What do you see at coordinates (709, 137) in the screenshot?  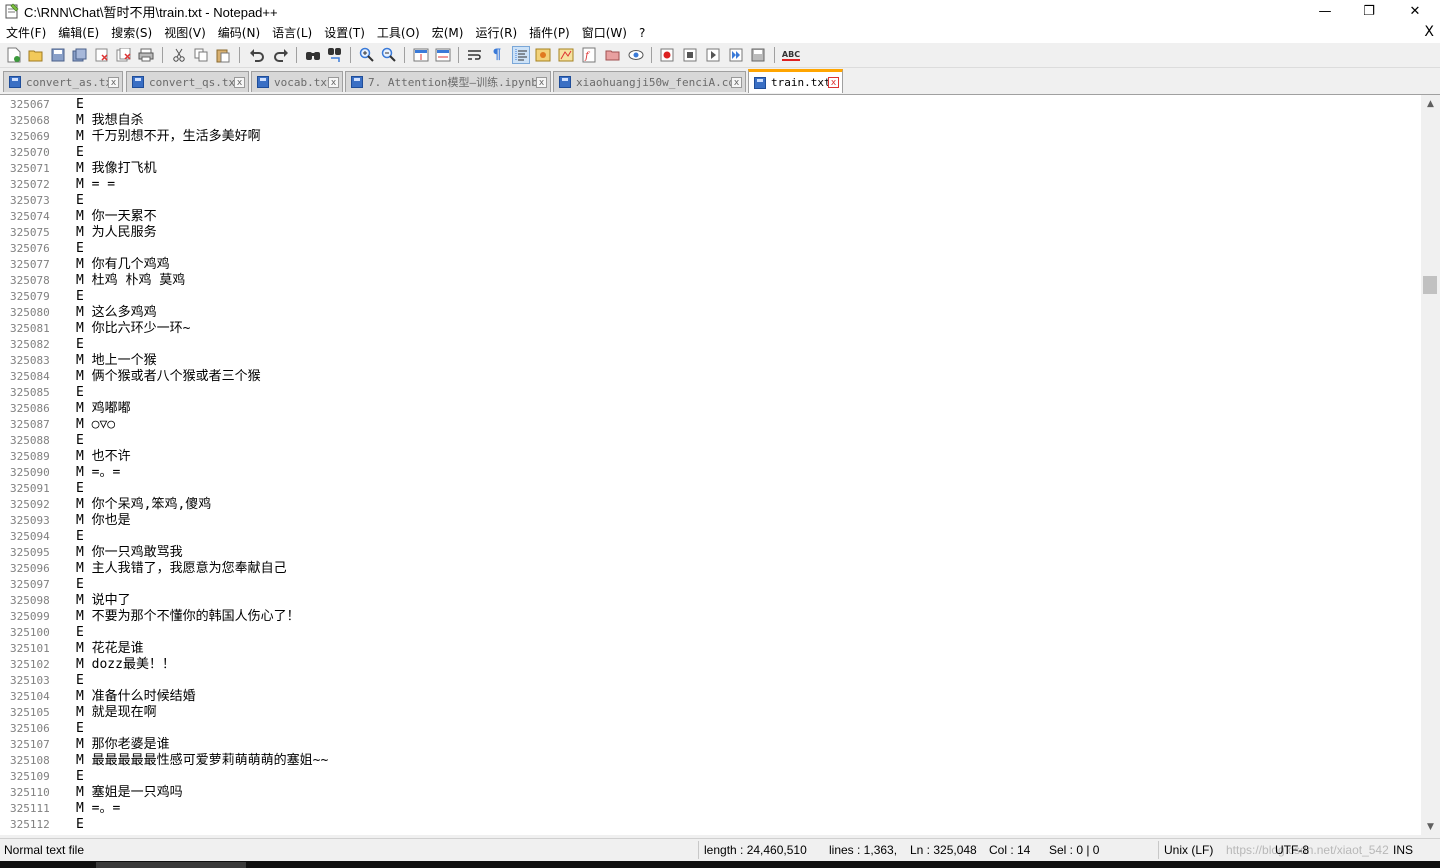 I see `editor-line: 325069 M 千万别想不开，生活多美好啊` at bounding box center [709, 137].